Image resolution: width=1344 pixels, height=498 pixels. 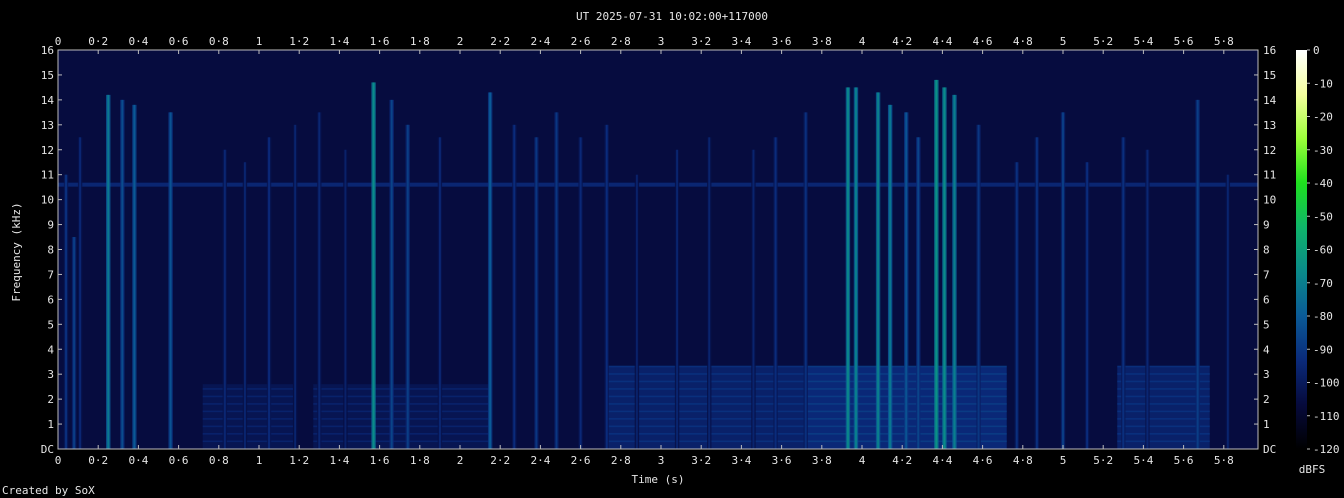 What do you see at coordinates (48, 490) in the screenshot?
I see `credit-text: Created by SoX` at bounding box center [48, 490].